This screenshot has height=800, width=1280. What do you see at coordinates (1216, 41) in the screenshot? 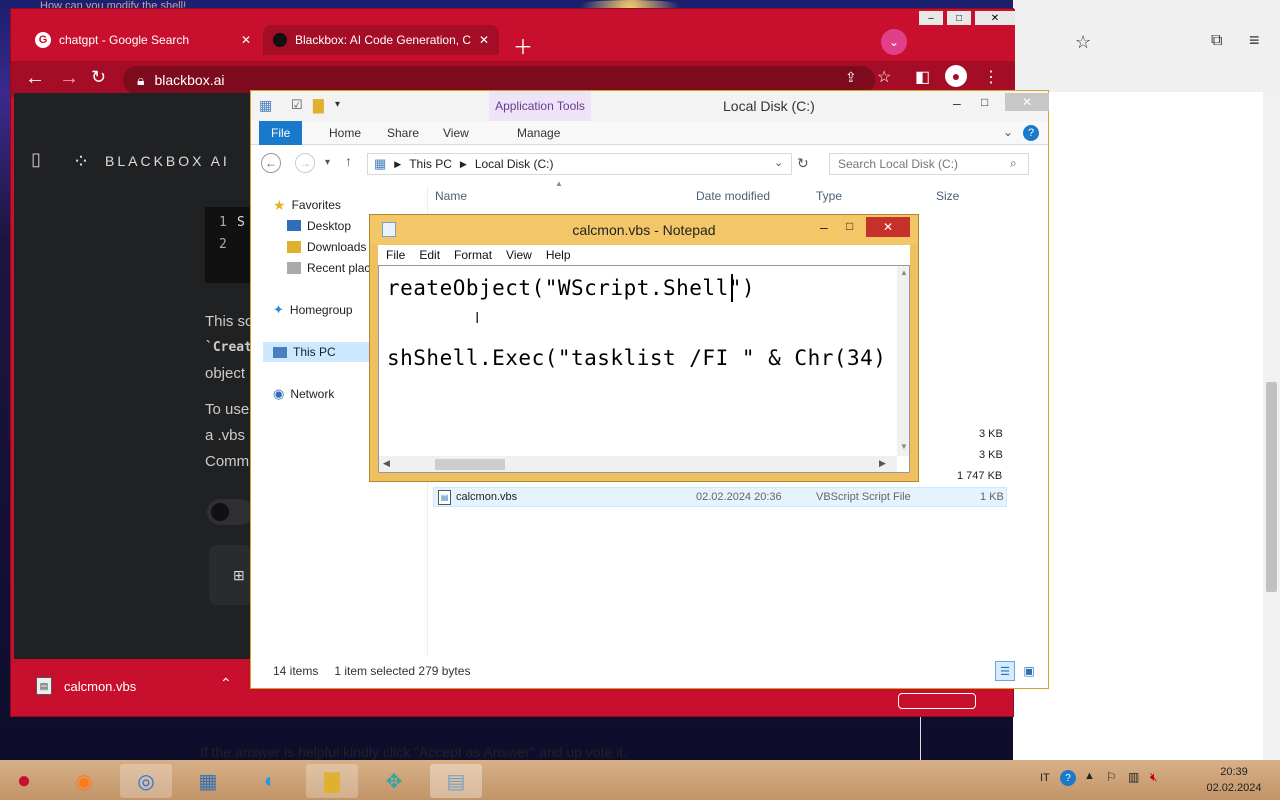
I see `extensions-icon: ⧉` at bounding box center [1216, 41].